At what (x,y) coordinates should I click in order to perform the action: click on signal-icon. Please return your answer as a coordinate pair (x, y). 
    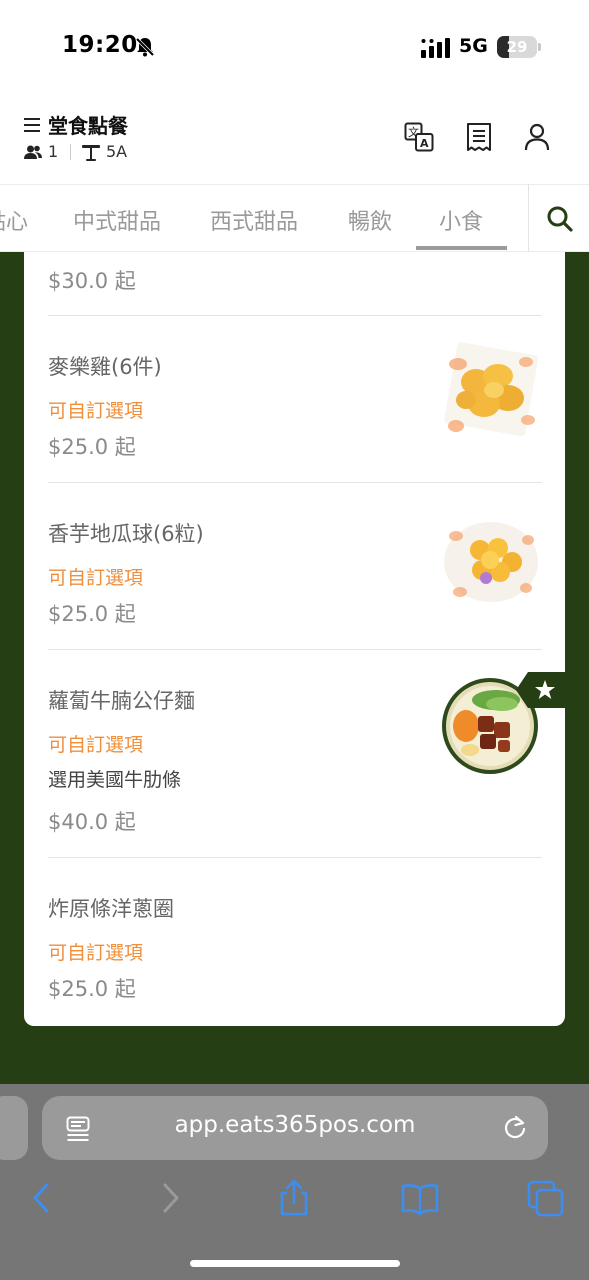
    Looking at the image, I should click on (435, 48).